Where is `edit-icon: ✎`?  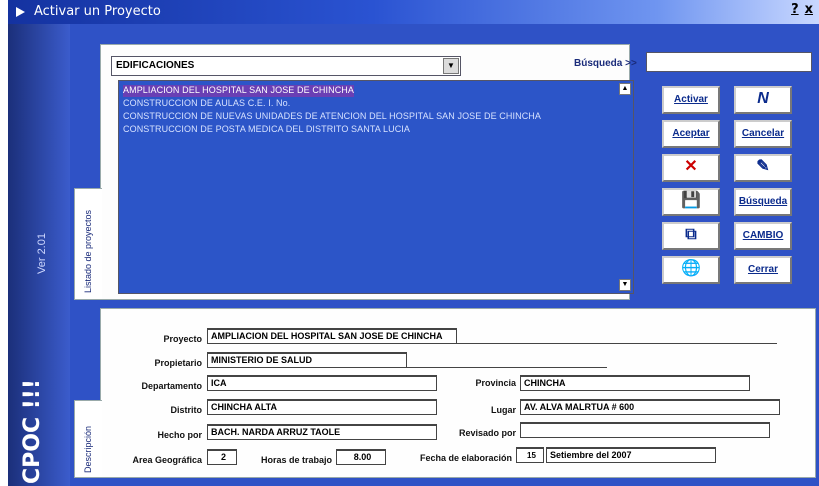 edit-icon: ✎ is located at coordinates (763, 168).